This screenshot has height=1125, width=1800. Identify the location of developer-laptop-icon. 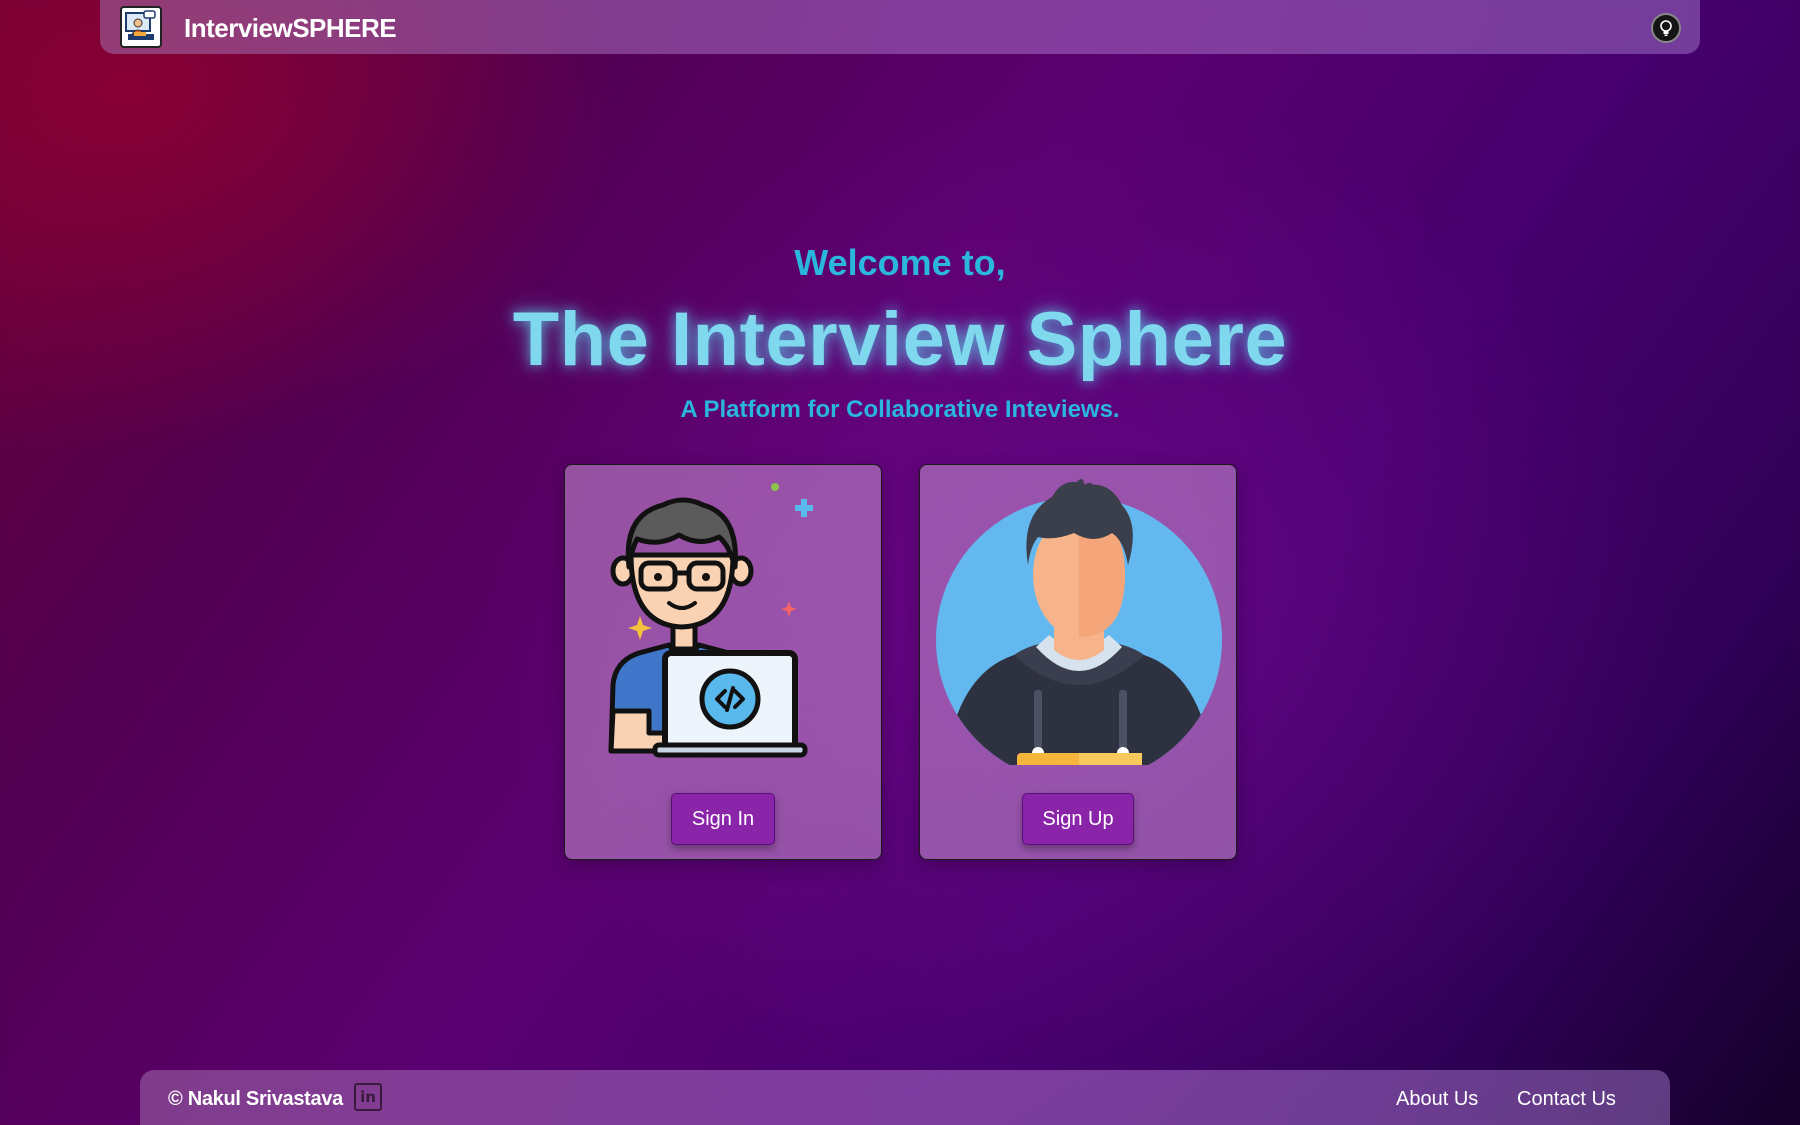
(724, 620).